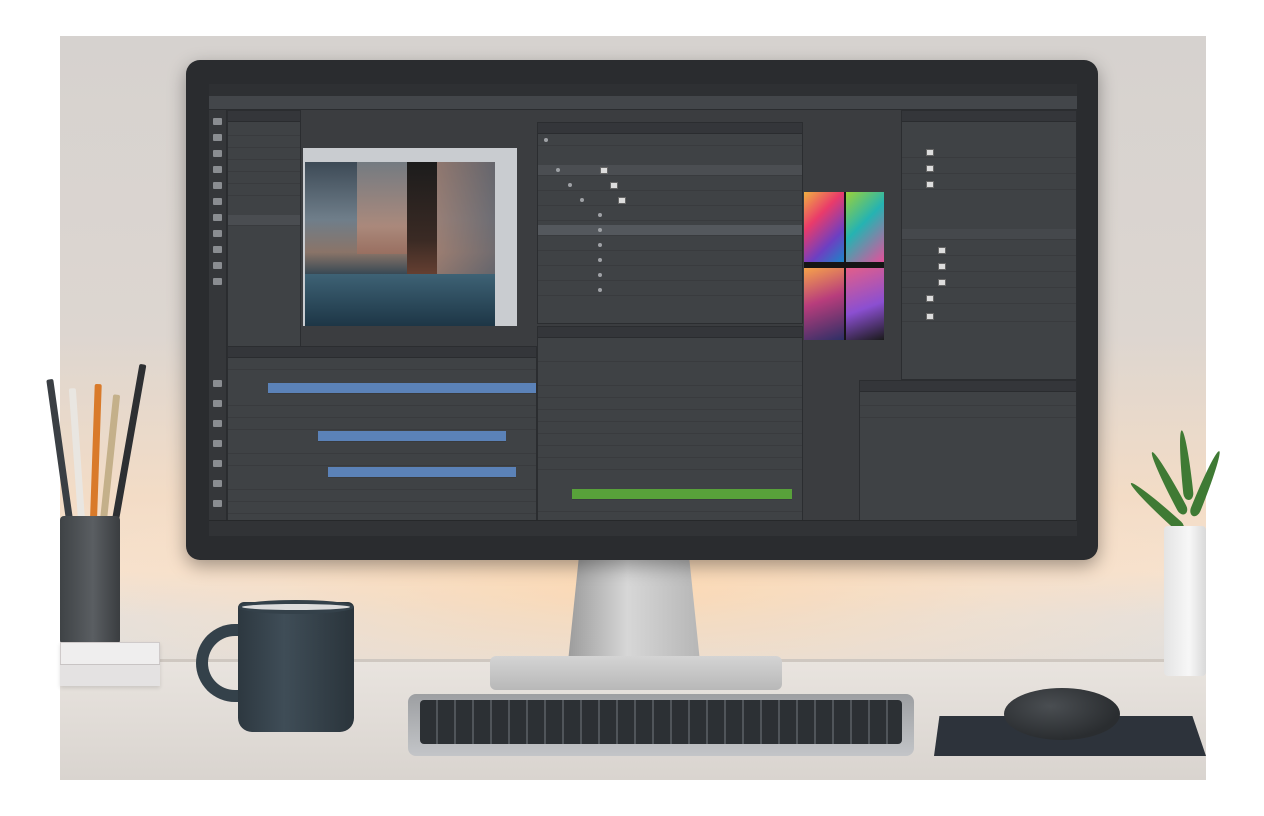 The width and height of the screenshot is (1264, 816). Describe the element at coordinates (670, 223) in the screenshot. I see `layers-panel` at that location.